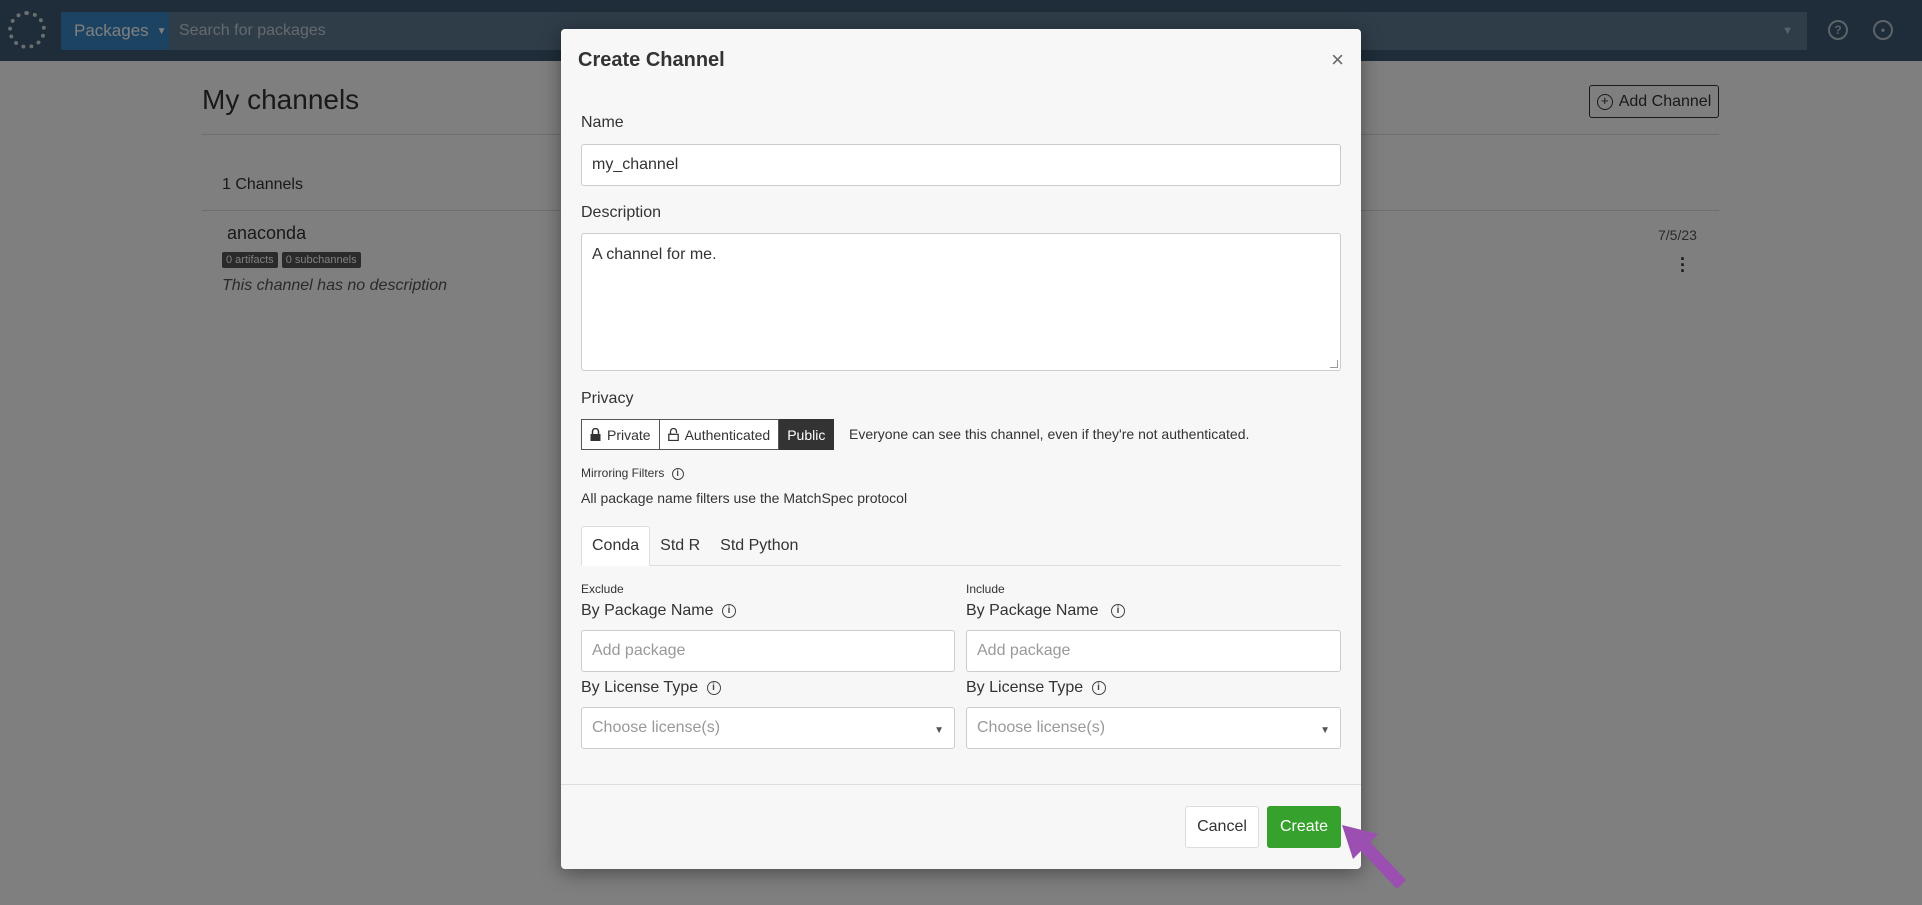  Describe the element at coordinates (623, 473) in the screenshot. I see `mirroring-filters-text: Mirroring Filters` at that location.